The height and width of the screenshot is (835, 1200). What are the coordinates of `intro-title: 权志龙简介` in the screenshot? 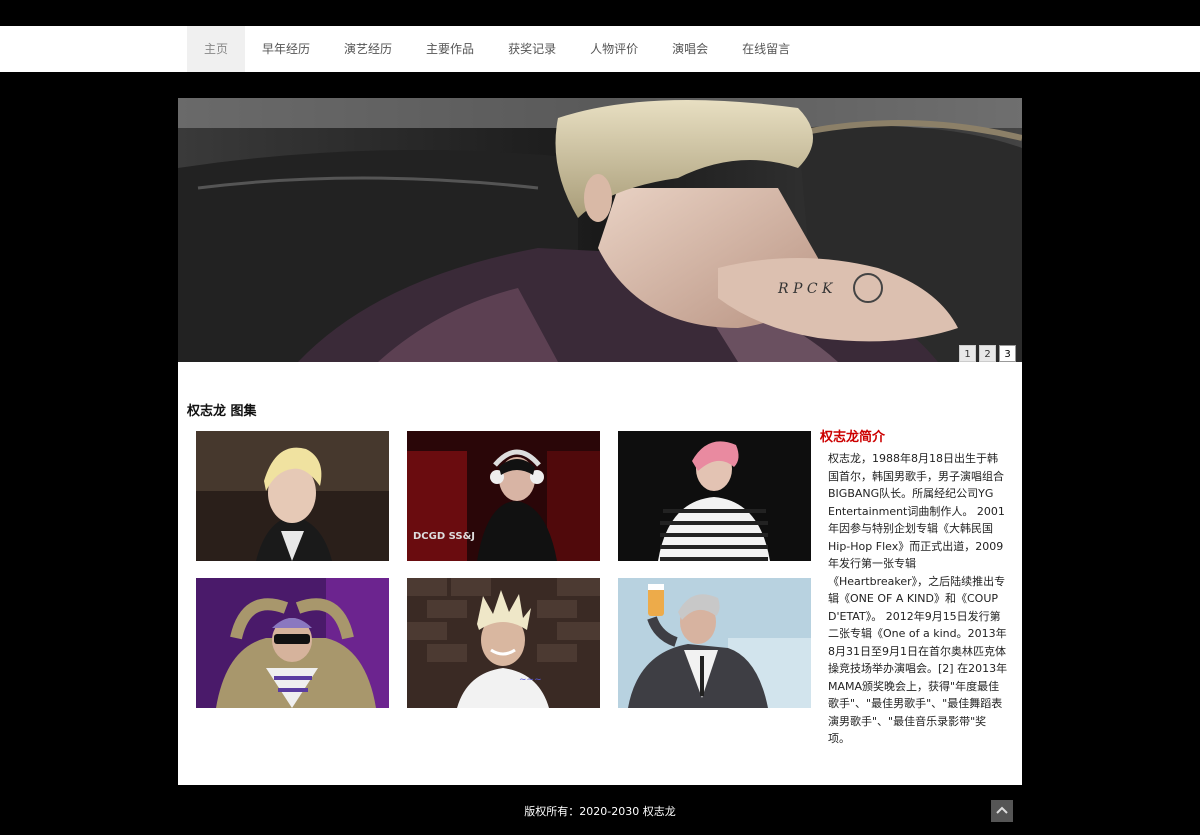 It's located at (853, 437).